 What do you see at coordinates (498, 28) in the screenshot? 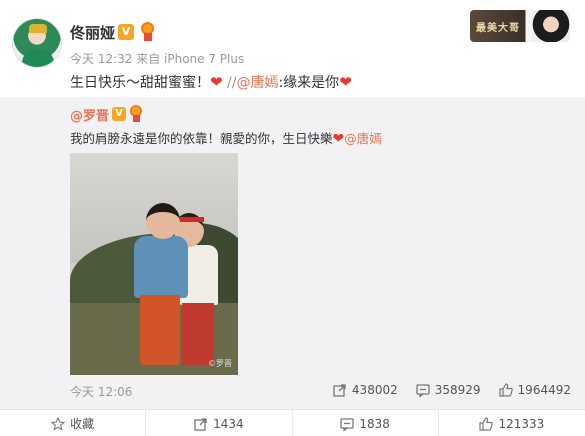
I see `card-deco-text: 最美大哥` at bounding box center [498, 28].